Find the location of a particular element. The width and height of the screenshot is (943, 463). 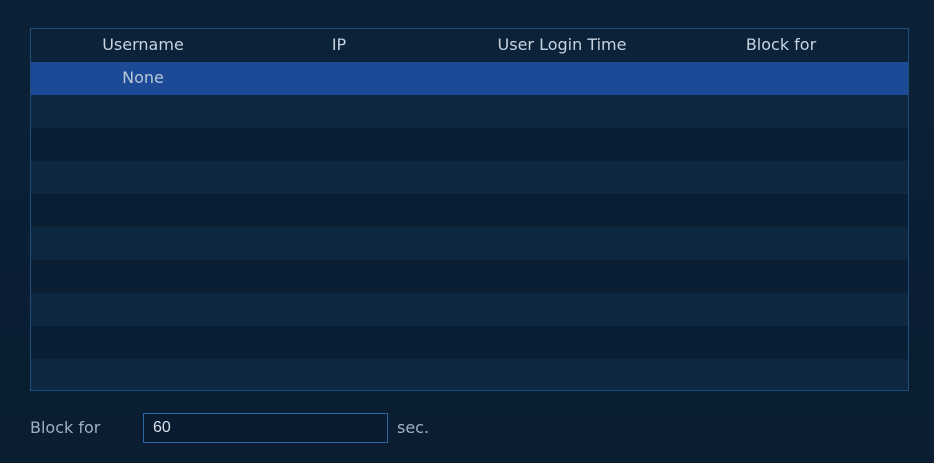

cell-login-time is located at coordinates (562, 78).